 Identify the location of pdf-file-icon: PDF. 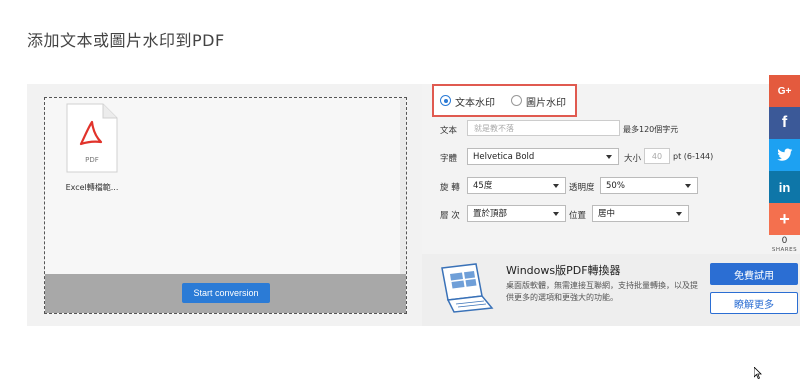
(92, 138).